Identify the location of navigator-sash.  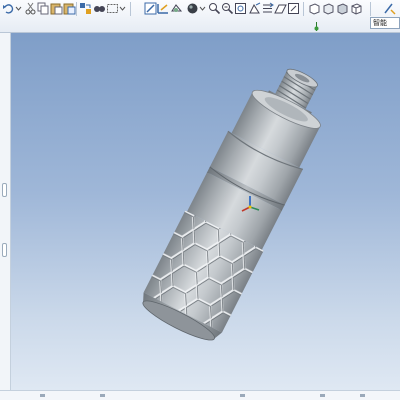
(5, 211).